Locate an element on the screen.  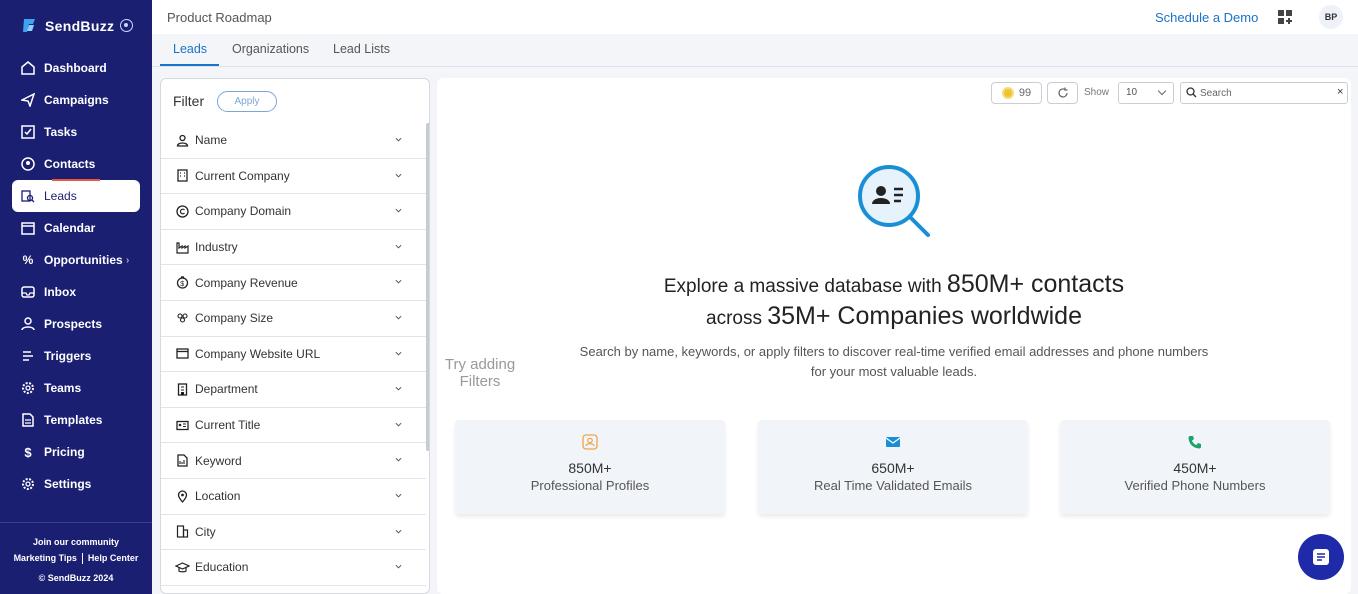
sidebar-item-calendar: Calendar is located at coordinates (76, 228).